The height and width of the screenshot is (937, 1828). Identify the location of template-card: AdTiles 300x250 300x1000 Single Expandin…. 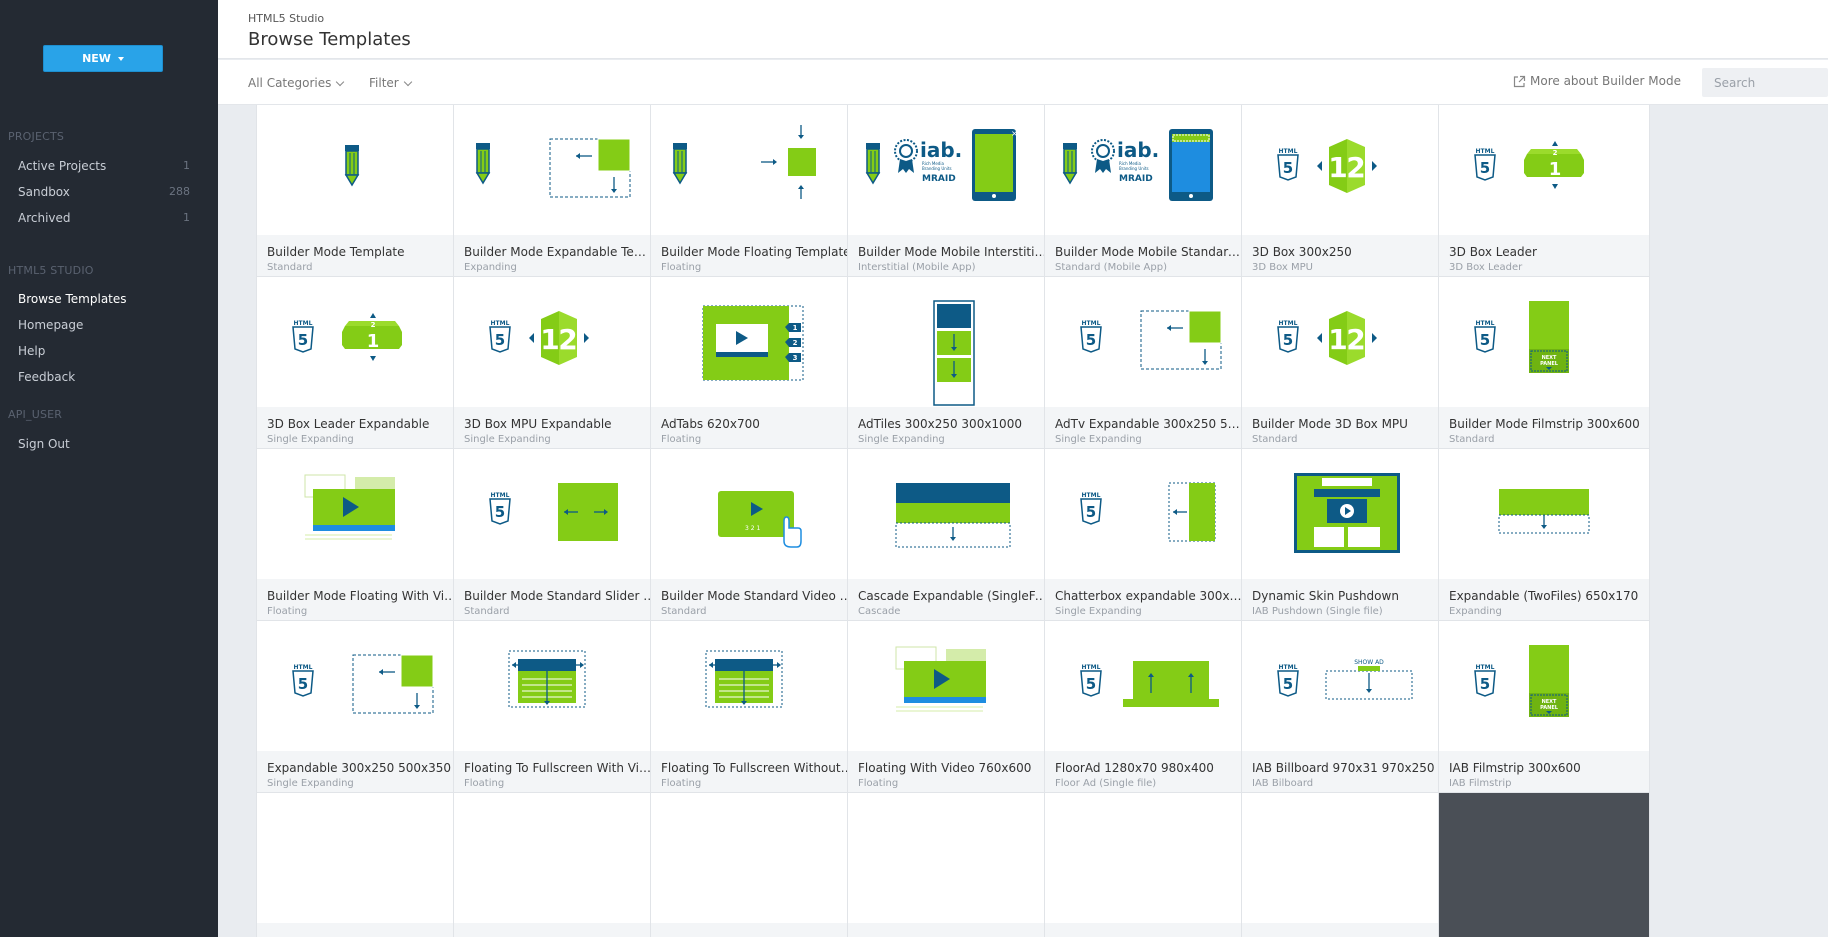
(953, 367).